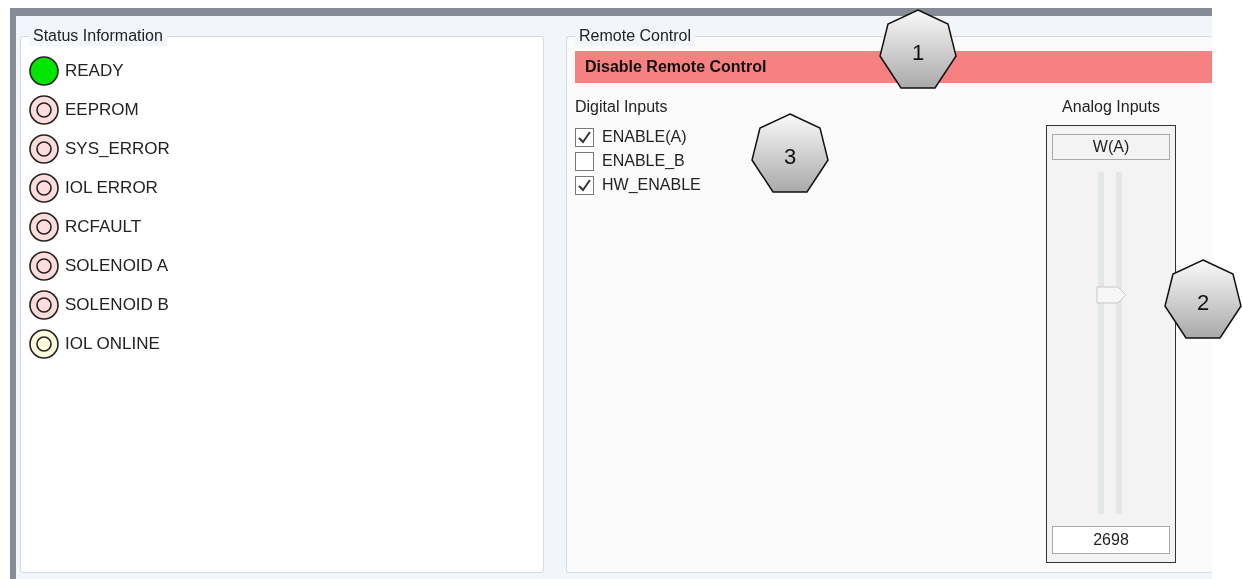 This screenshot has height=579, width=1242. Describe the element at coordinates (117, 148) in the screenshot. I see `status-label: SYS_ERROR` at that location.